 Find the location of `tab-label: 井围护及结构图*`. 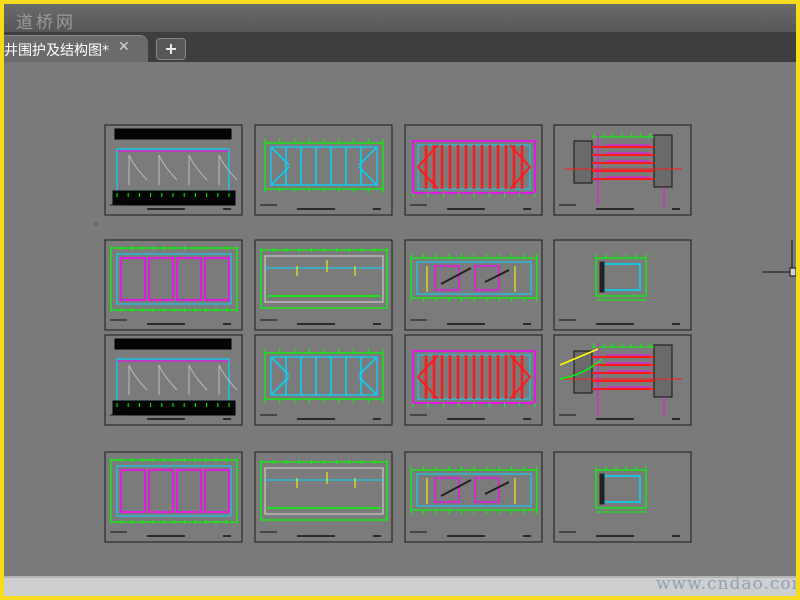

tab-label: 井围护及结构图* is located at coordinates (56, 51).